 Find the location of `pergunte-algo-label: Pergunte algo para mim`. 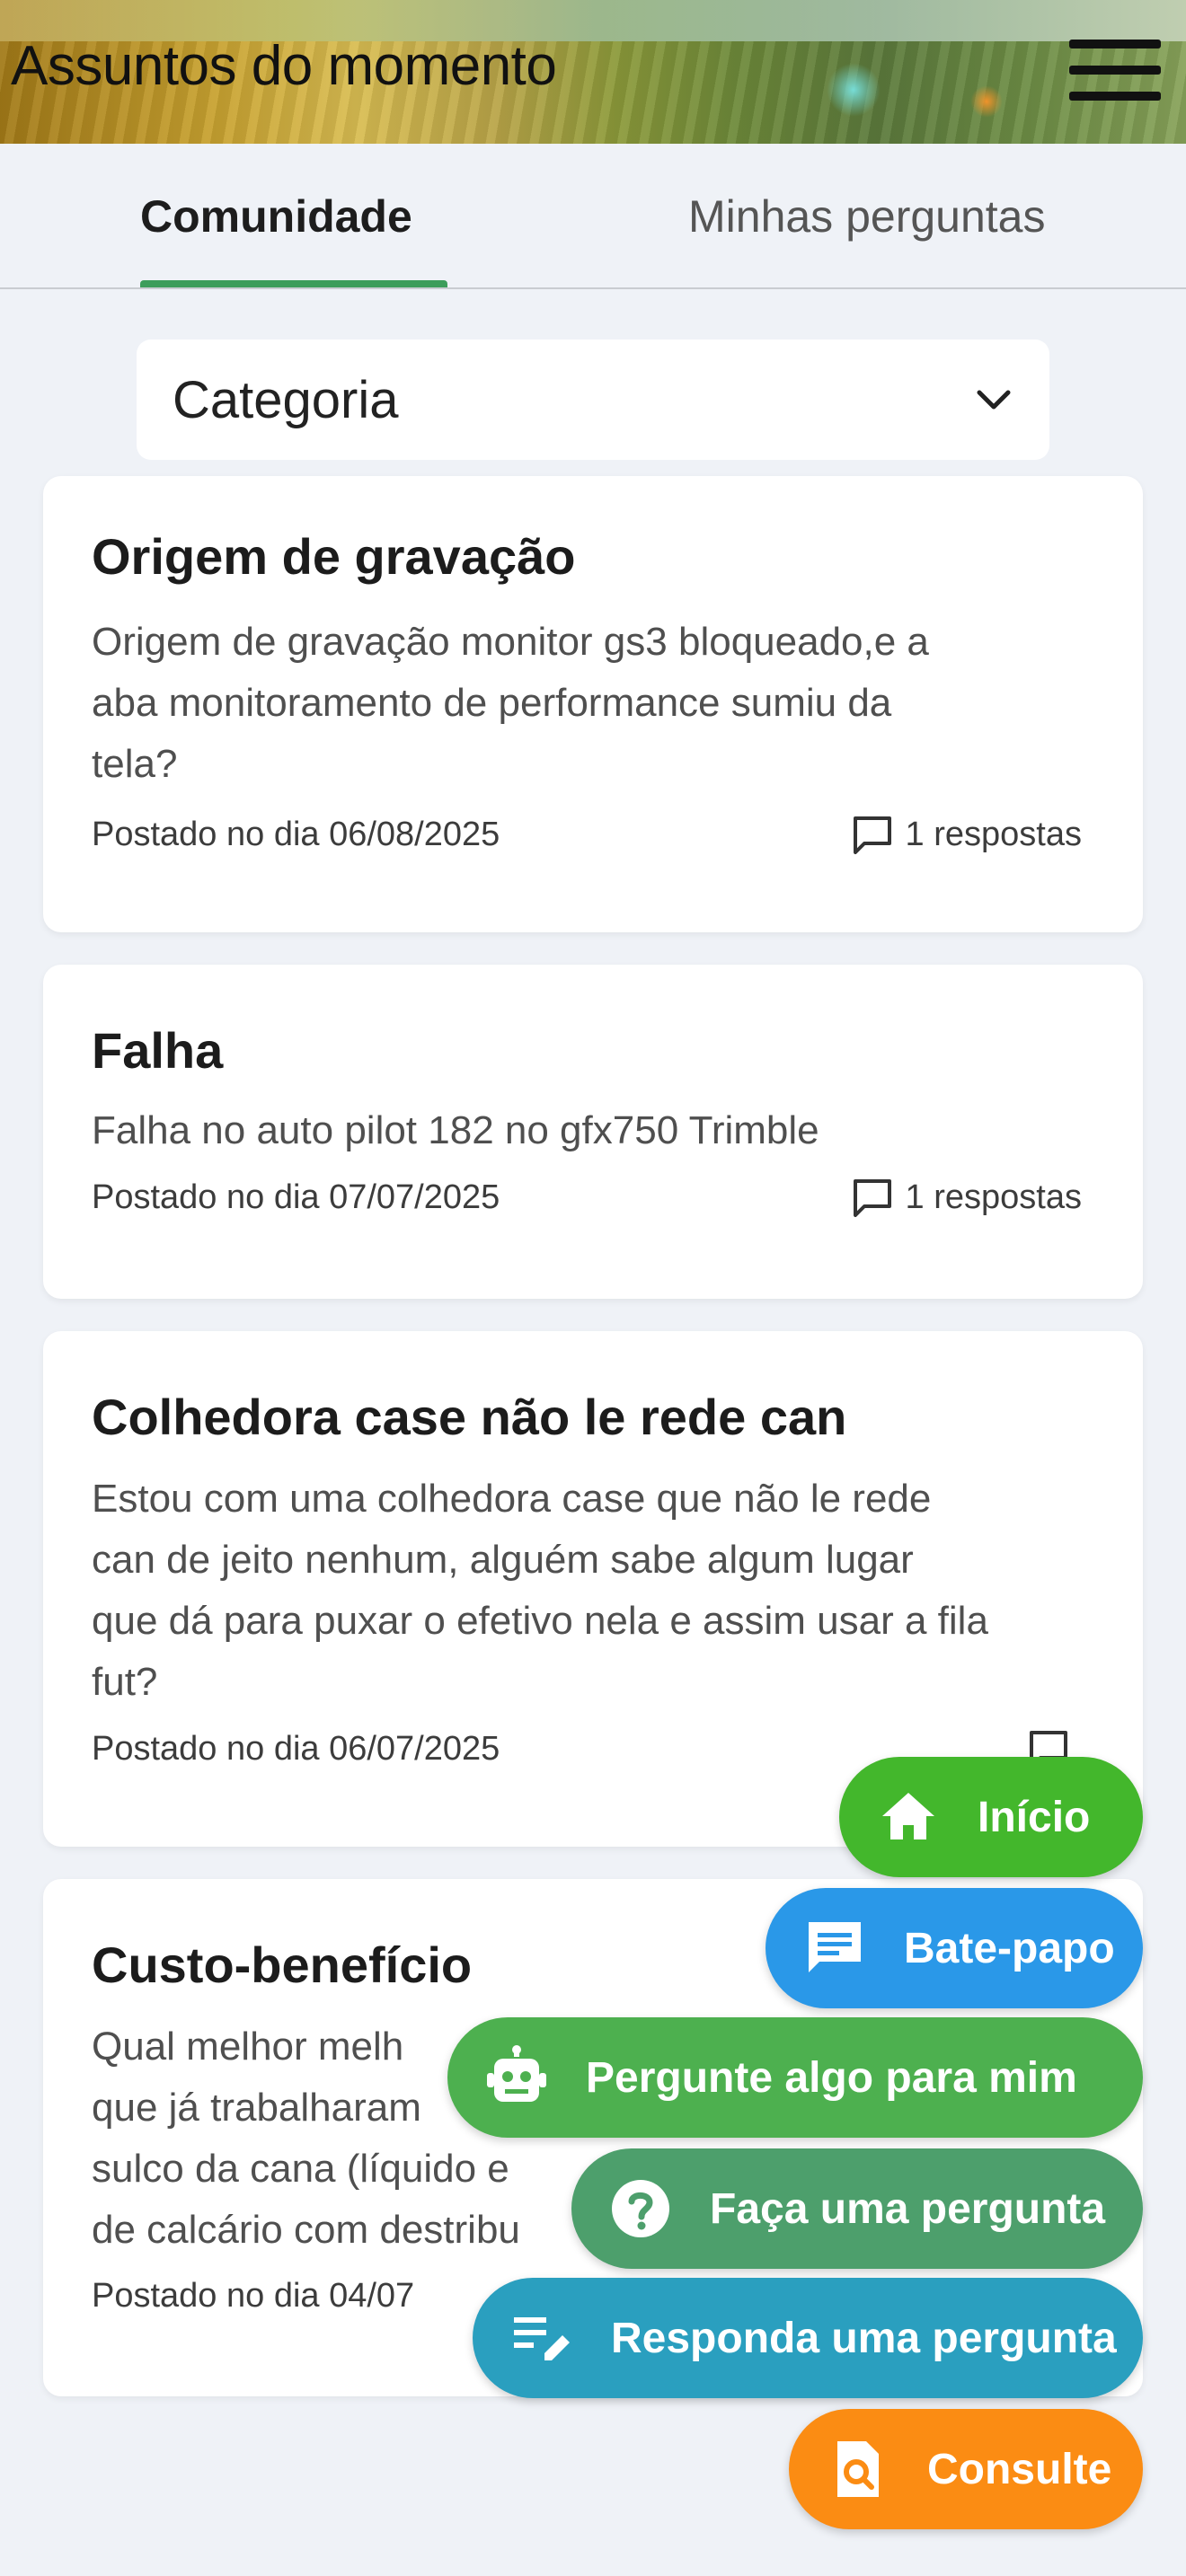

pergunte-algo-label: Pergunte algo para mim is located at coordinates (831, 2077).